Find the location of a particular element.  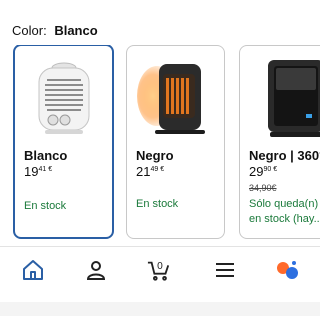

old-price: 34,90€ is located at coordinates (263, 188).